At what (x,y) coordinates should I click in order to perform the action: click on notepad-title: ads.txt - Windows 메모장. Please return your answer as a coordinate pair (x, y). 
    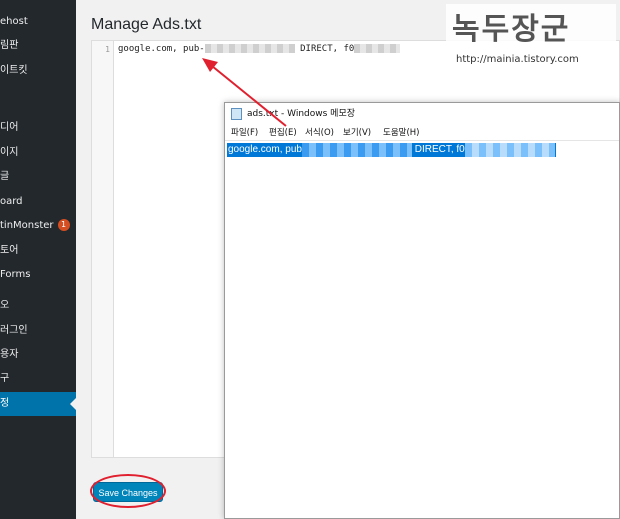
    Looking at the image, I should click on (301, 114).